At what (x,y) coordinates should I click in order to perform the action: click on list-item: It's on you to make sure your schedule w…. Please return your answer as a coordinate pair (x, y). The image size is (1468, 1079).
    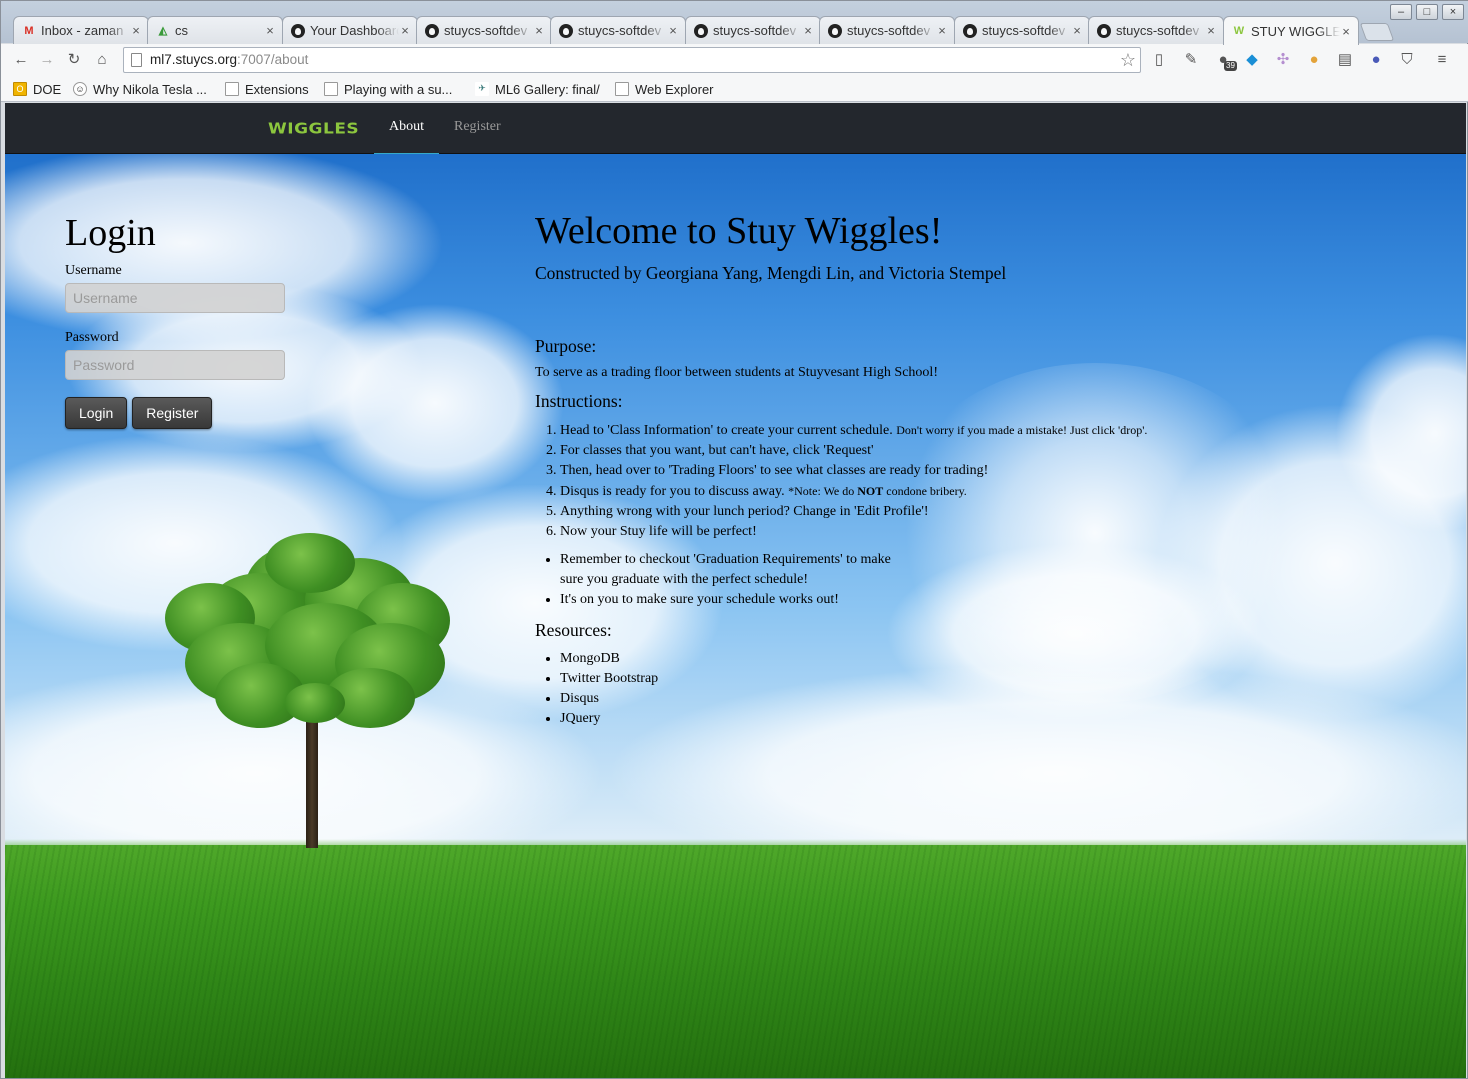
    Looking at the image, I should click on (887, 600).